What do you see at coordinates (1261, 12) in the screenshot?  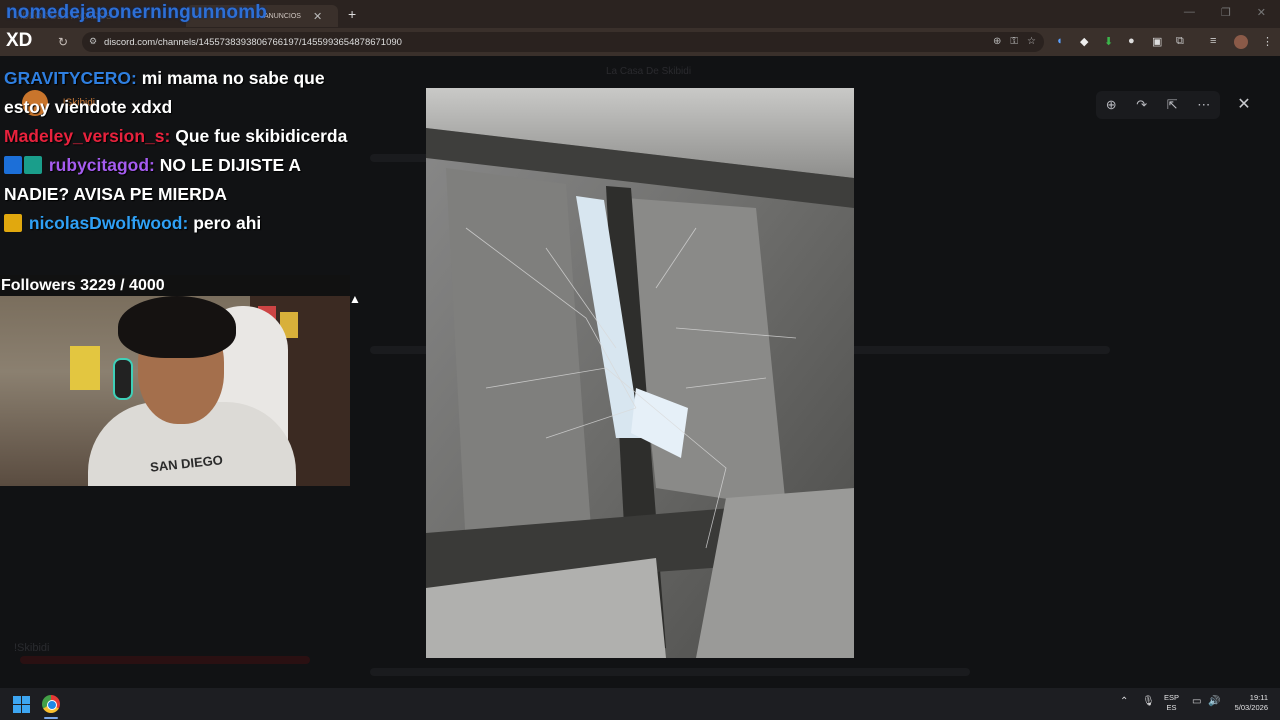 I see `close-window-icon: ✕` at bounding box center [1261, 12].